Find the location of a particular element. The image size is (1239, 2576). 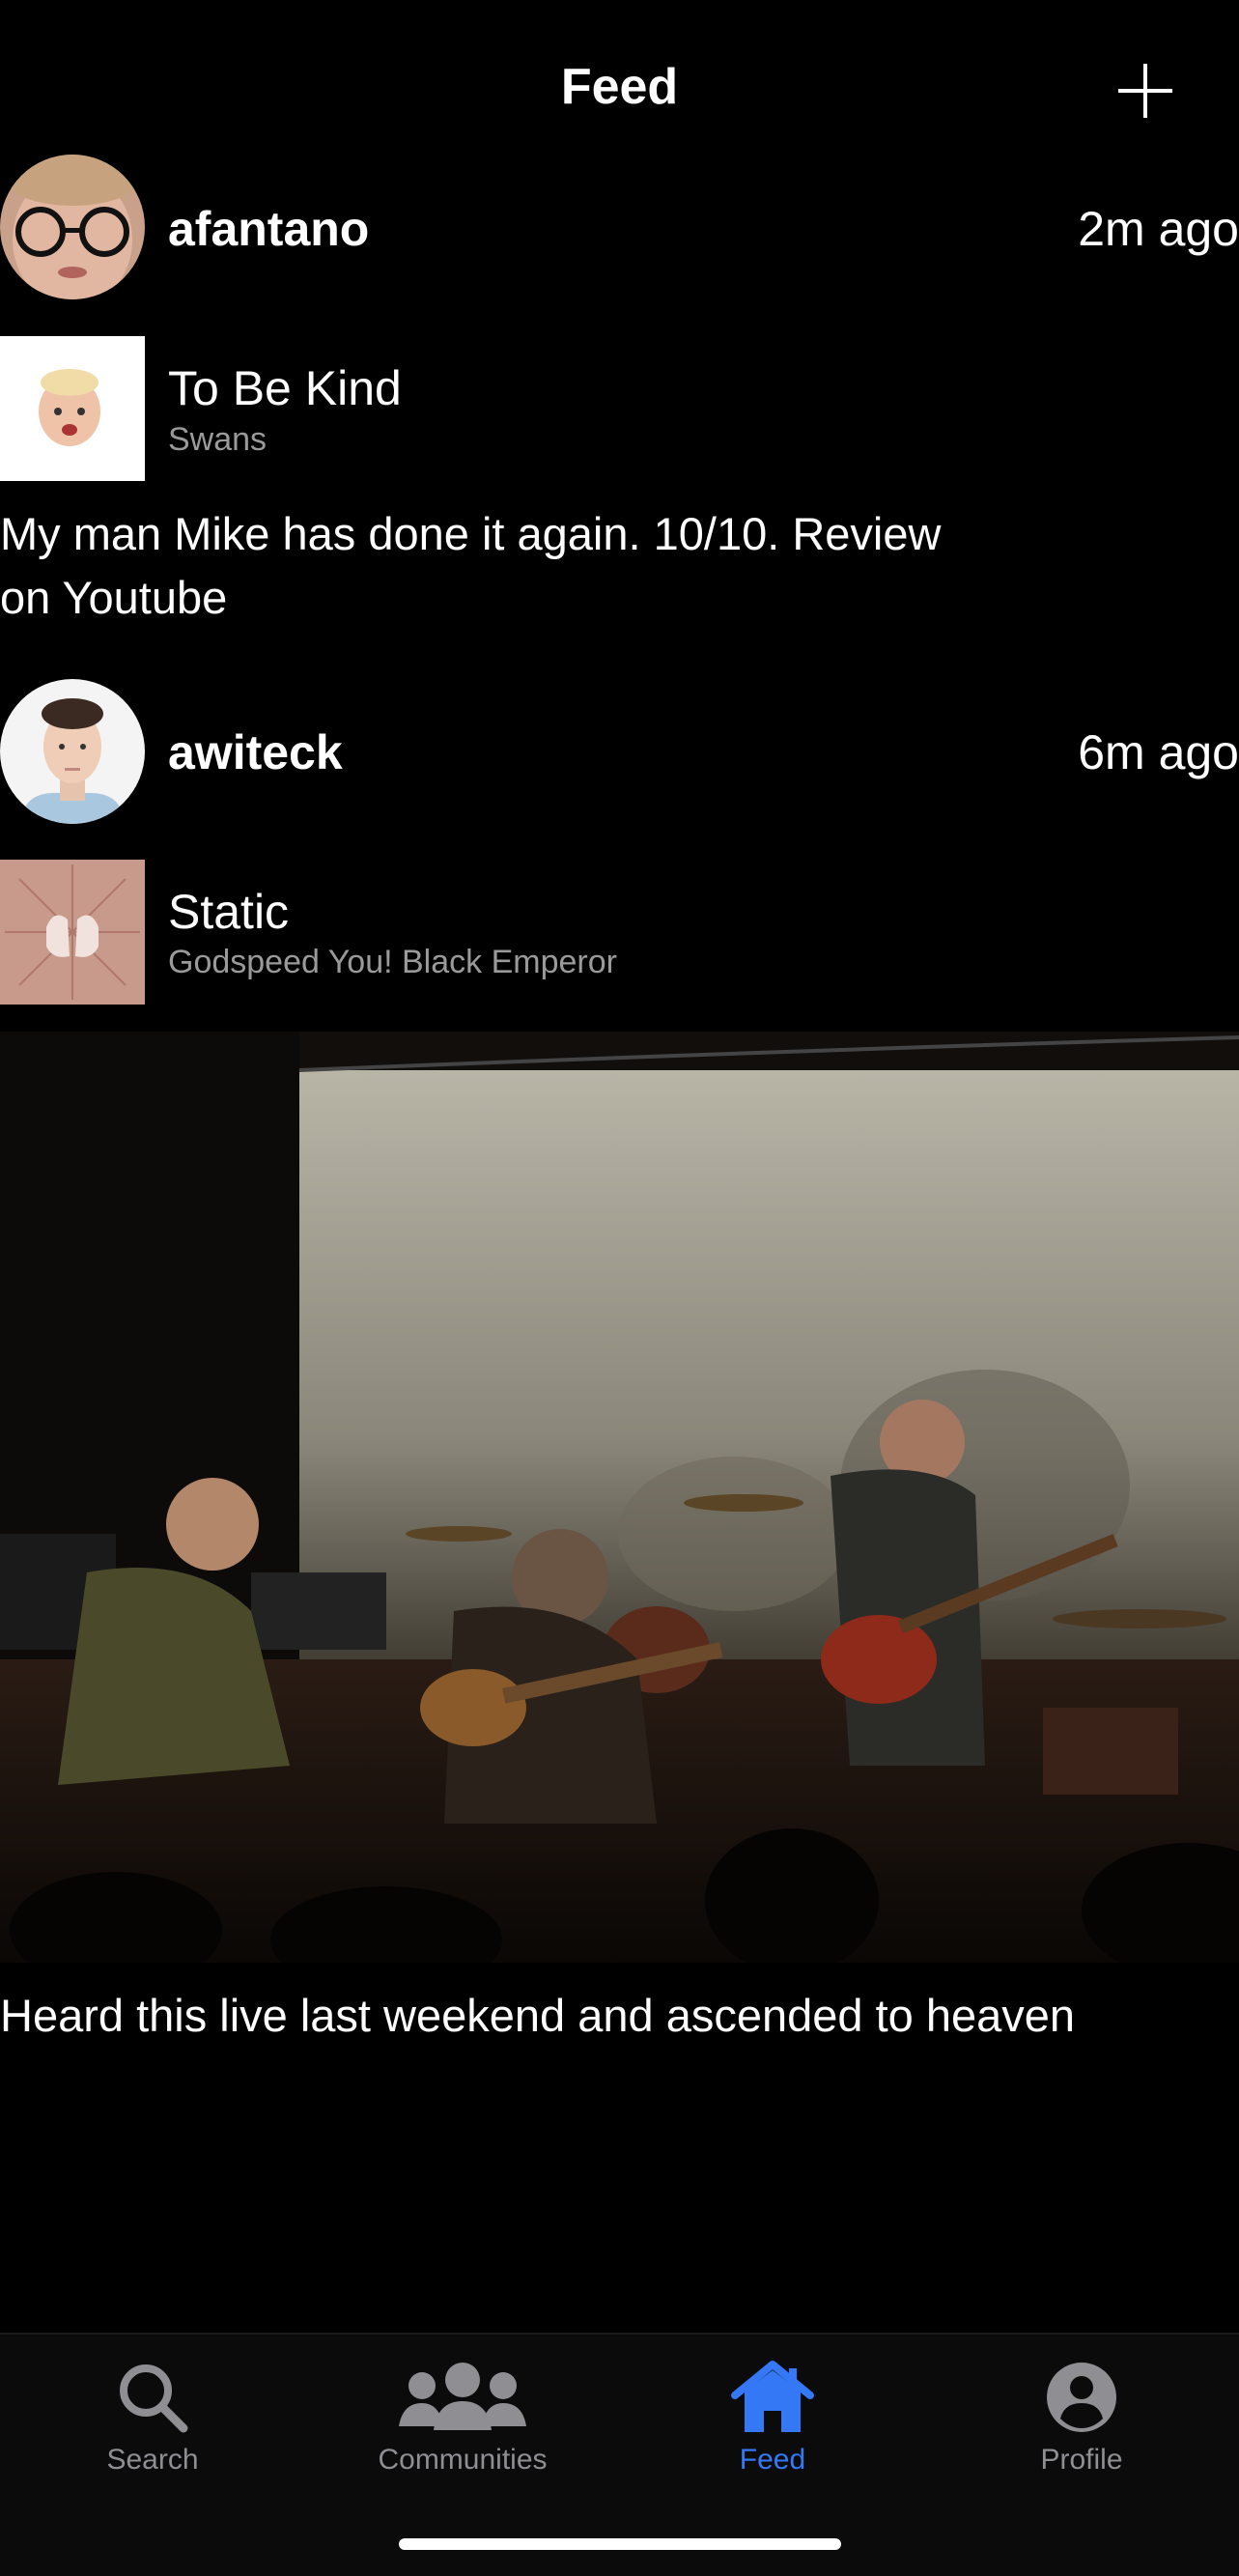

tab-label: Feed is located at coordinates (772, 2460).